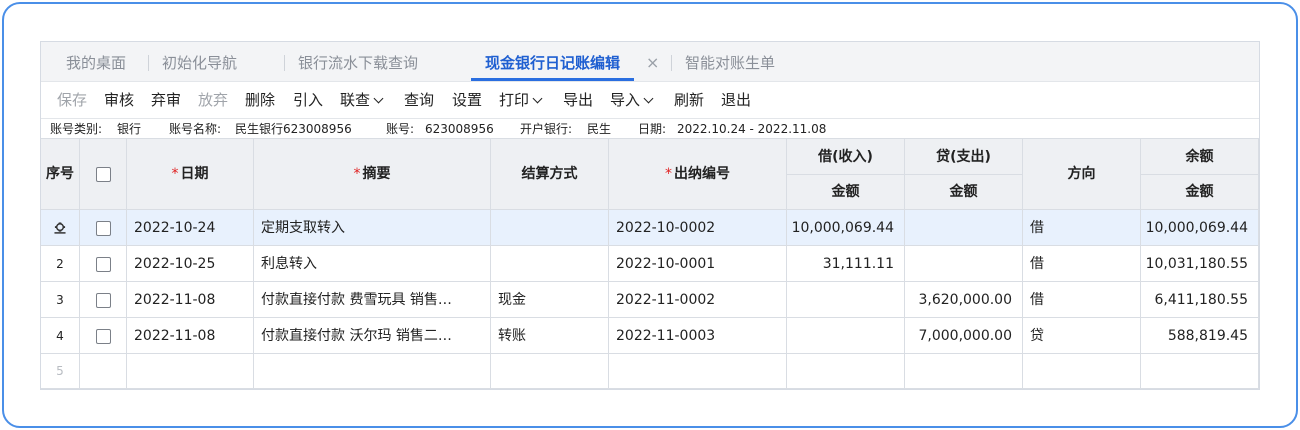 The image size is (1300, 430). What do you see at coordinates (550, 174) in the screenshot?
I see `header-settle: 结算方式` at bounding box center [550, 174].